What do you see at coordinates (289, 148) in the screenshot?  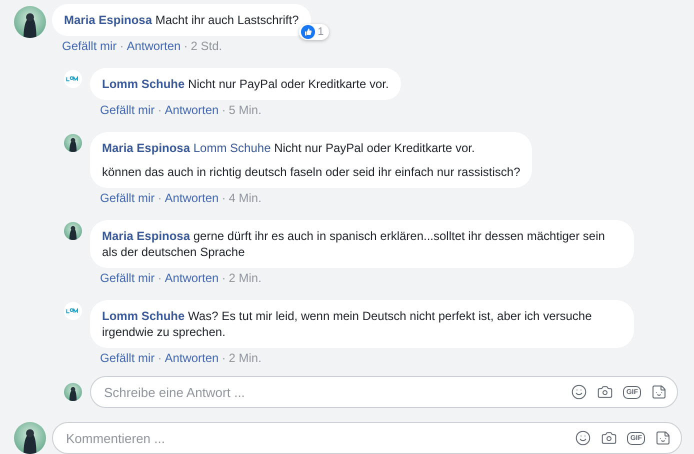 I see `reply-text: Maria Espinosa Lomm Schuhe Nicht nur PayPal oder Kreditkarte vor.` at bounding box center [289, 148].